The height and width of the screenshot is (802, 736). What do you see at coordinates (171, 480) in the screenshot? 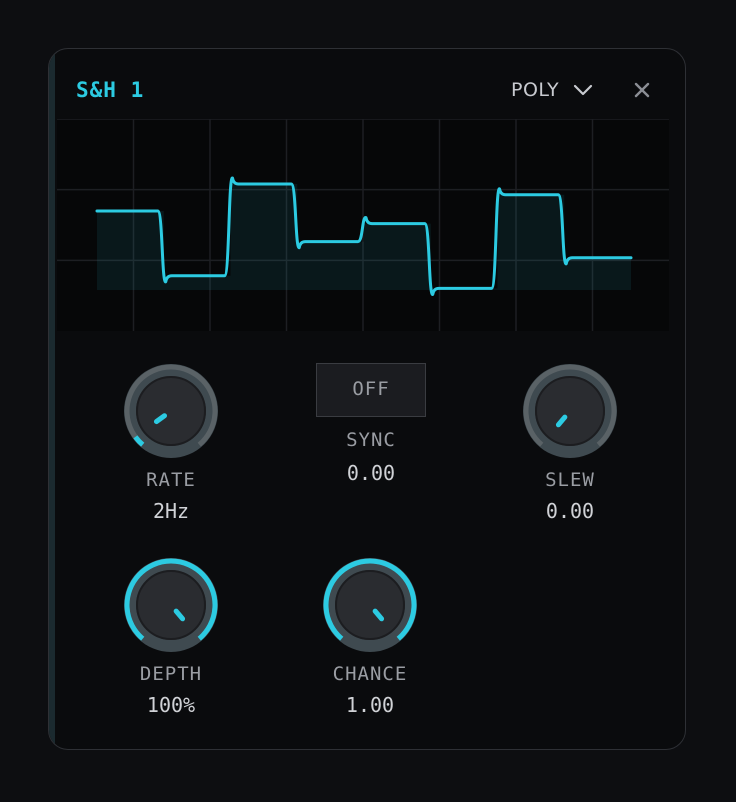
I see `rate-label: RATE` at bounding box center [171, 480].